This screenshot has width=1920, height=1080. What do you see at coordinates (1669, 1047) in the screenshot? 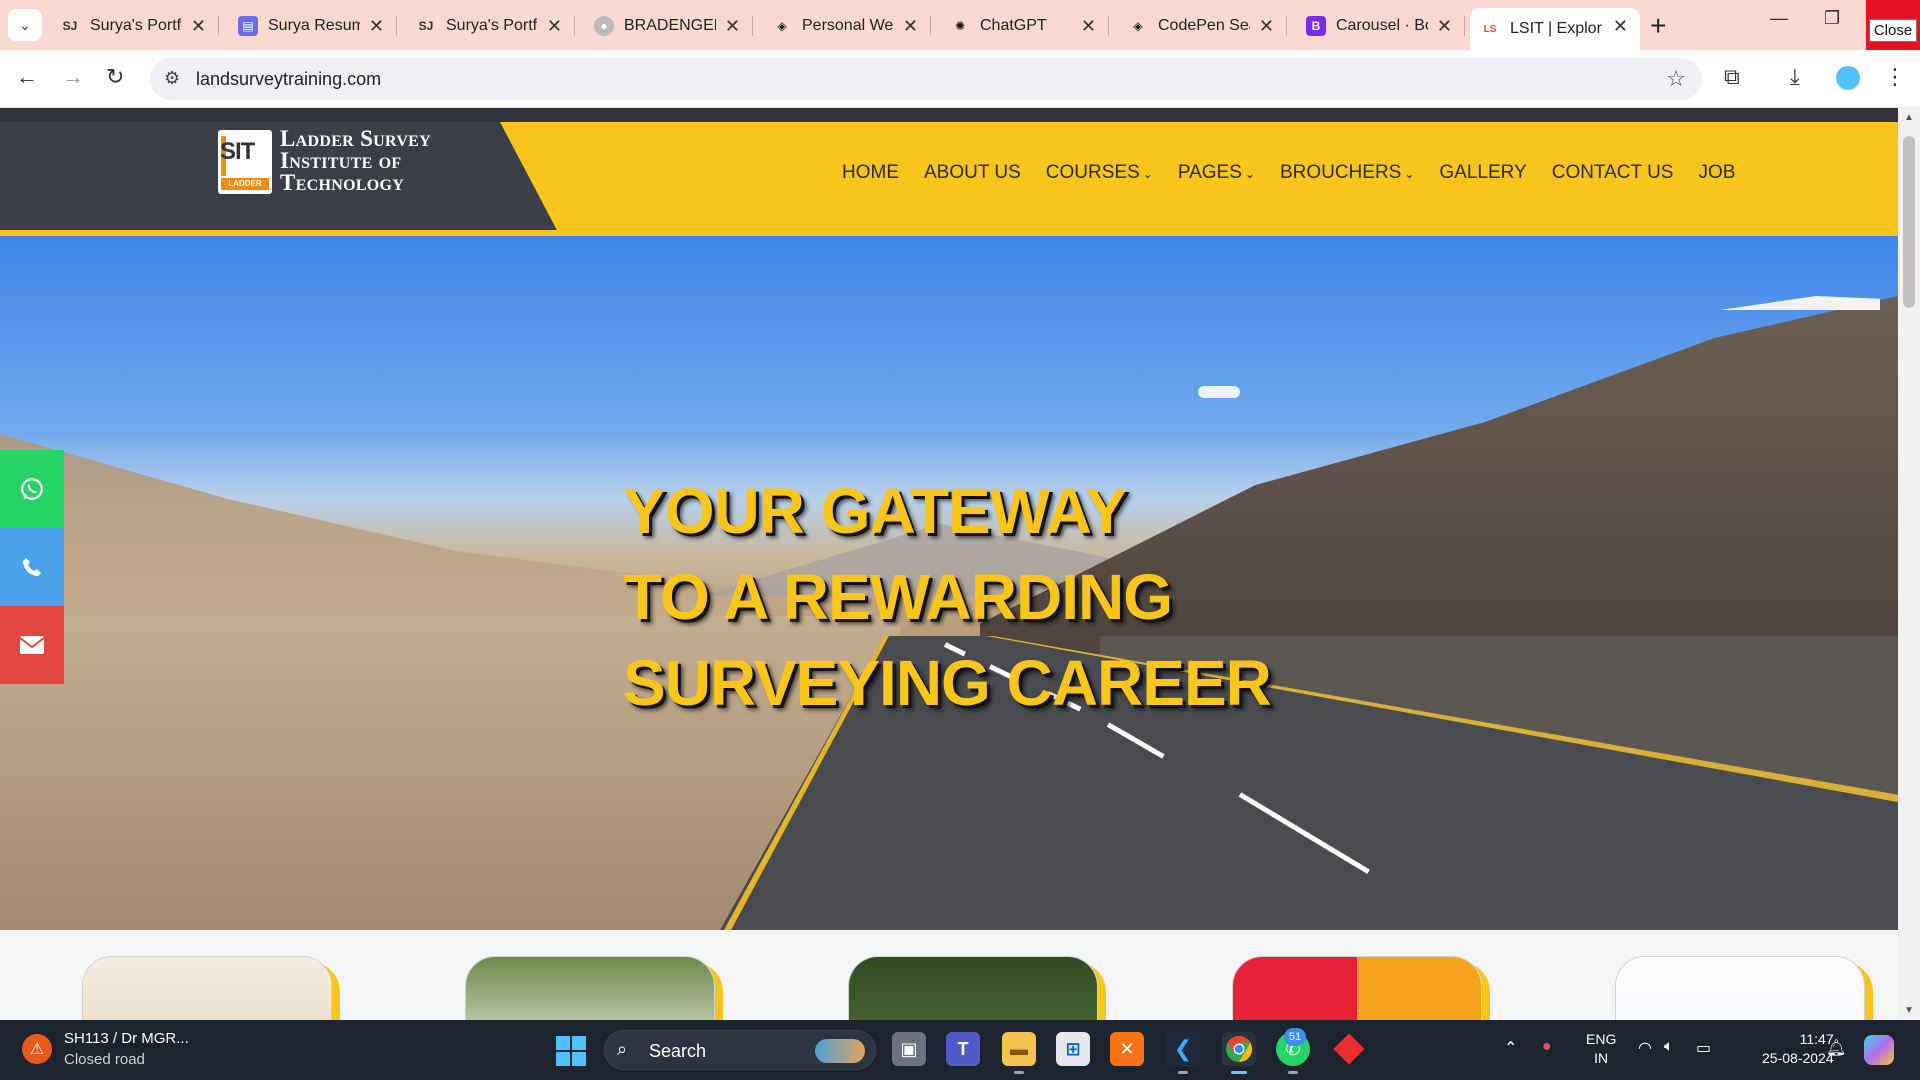
I see `volume-icon: 🔈︎` at bounding box center [1669, 1047].